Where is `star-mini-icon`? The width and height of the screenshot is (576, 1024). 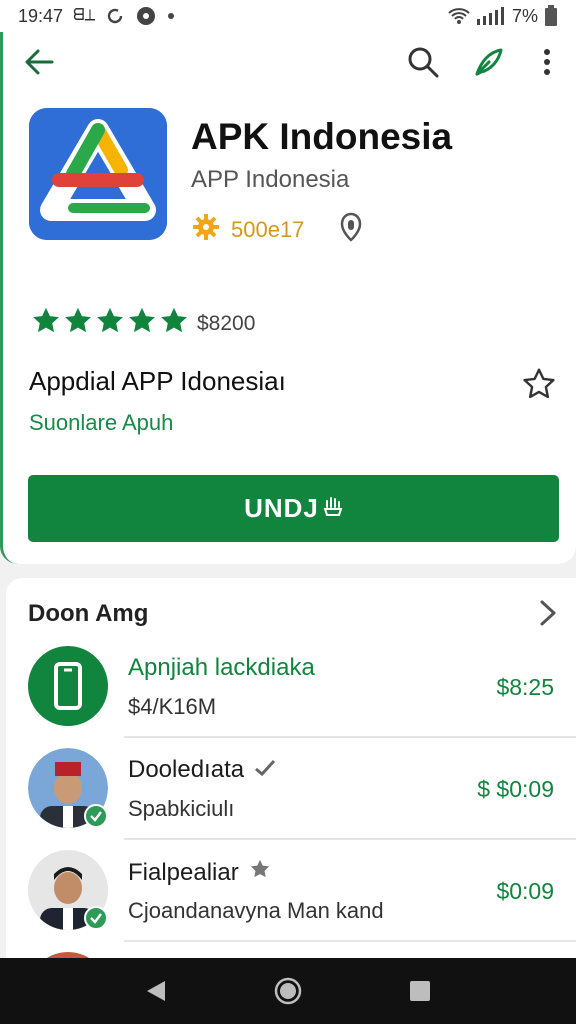 star-mini-icon is located at coordinates (260, 872).